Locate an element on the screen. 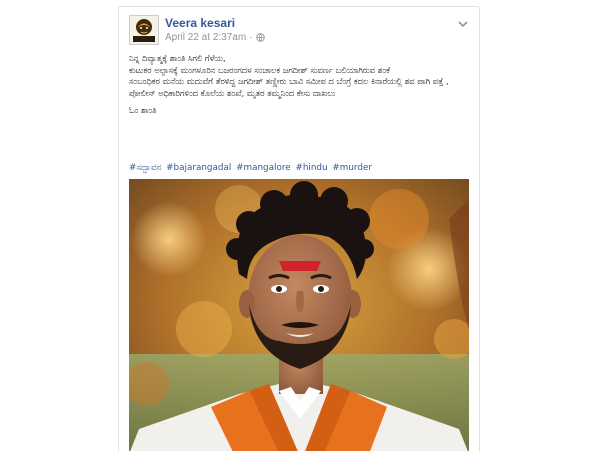  hashtag-link: #murder is located at coordinates (352, 168).